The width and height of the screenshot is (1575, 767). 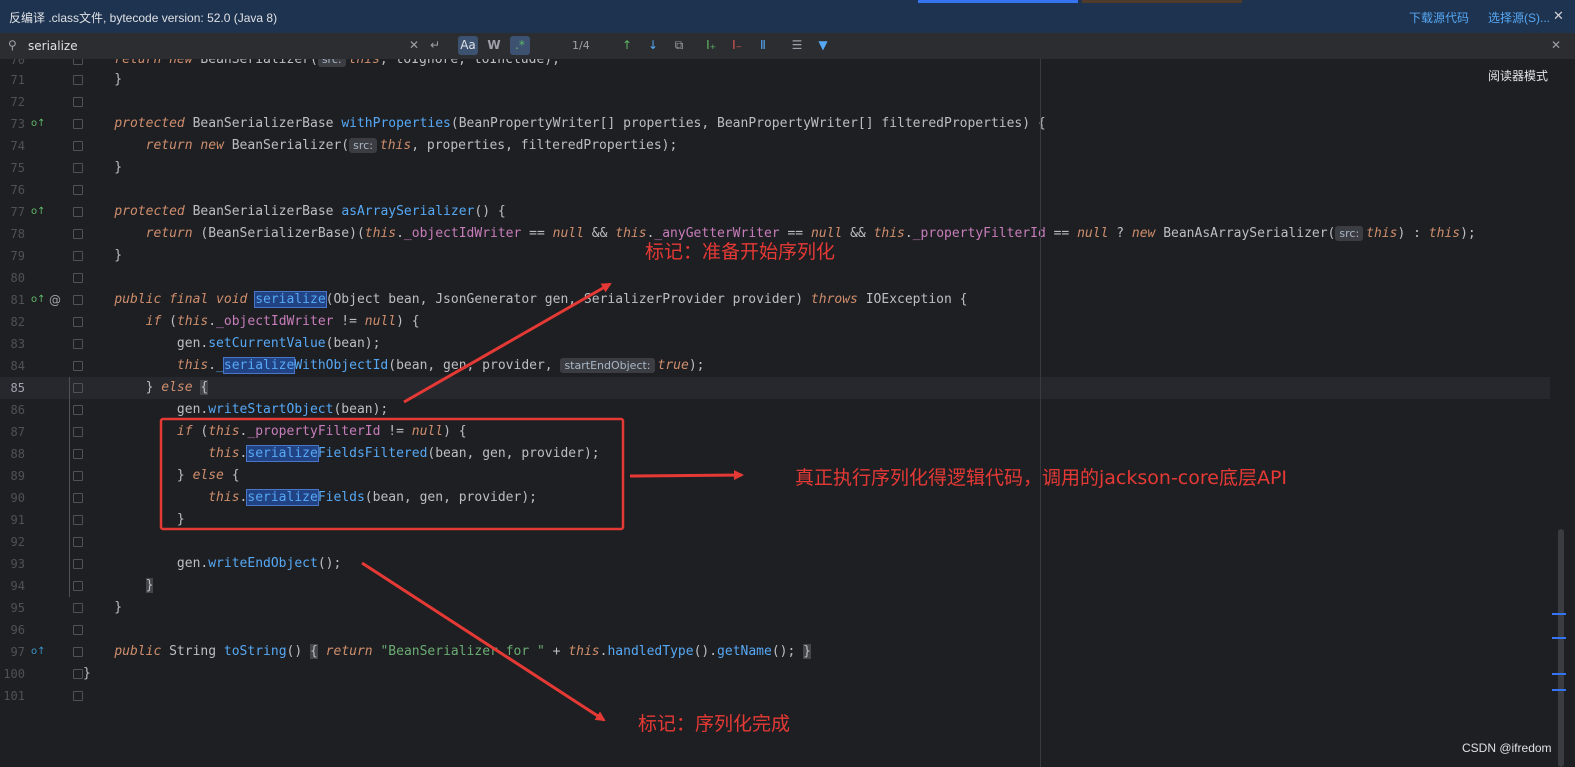 What do you see at coordinates (1507, 748) in the screenshot?
I see `watermark: CSDN @ifredom` at bounding box center [1507, 748].